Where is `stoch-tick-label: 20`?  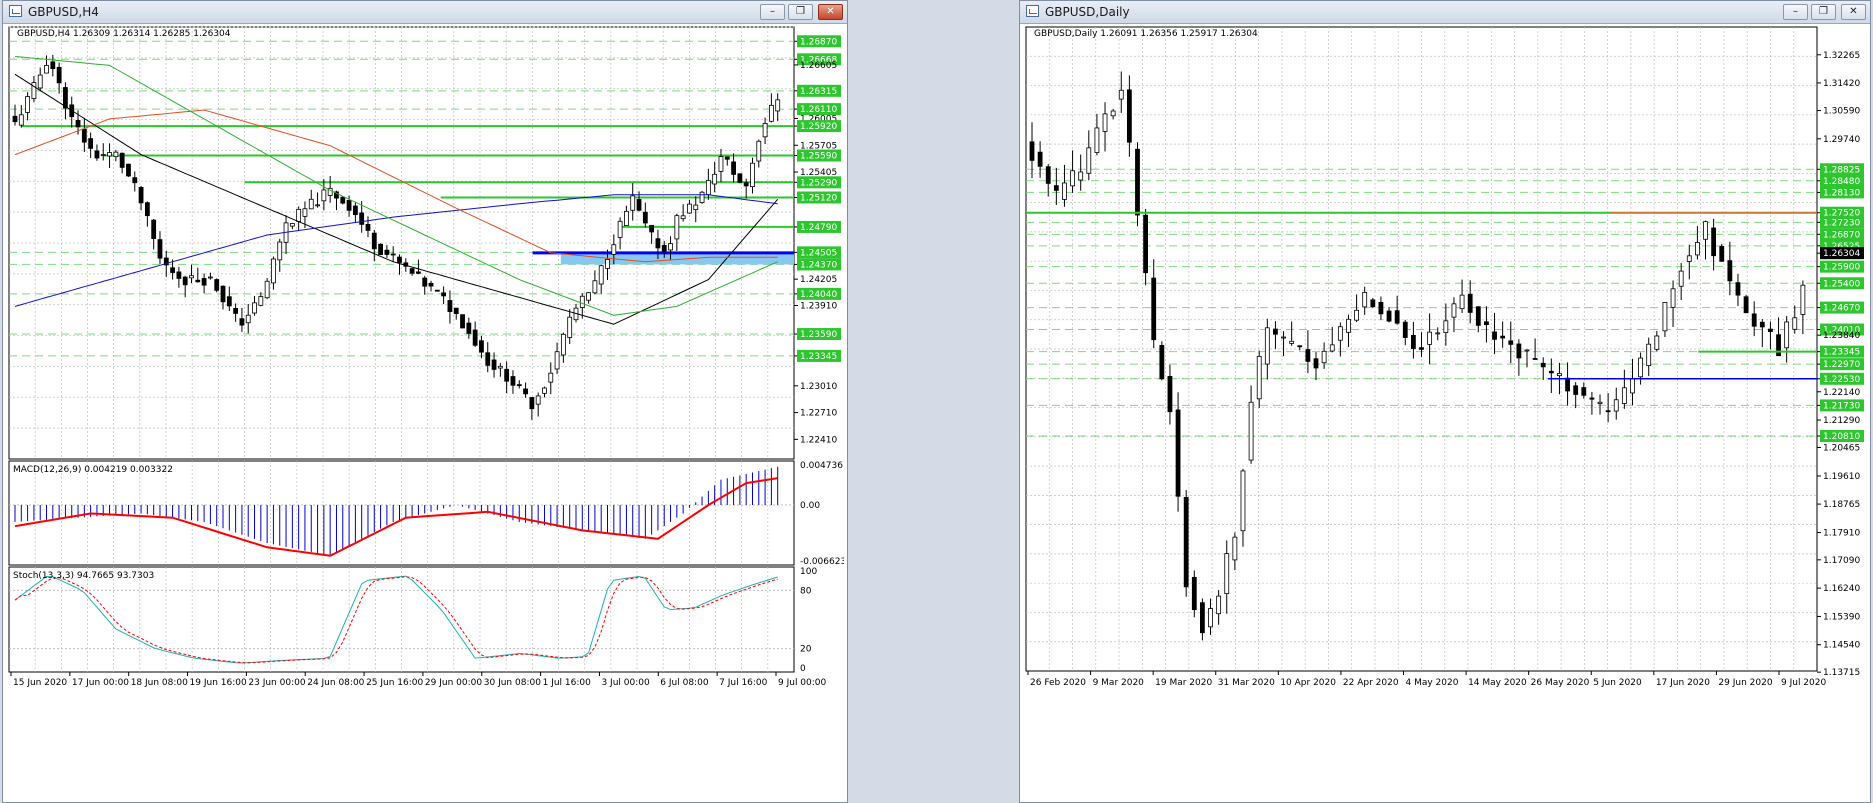 stoch-tick-label: 20 is located at coordinates (806, 650).